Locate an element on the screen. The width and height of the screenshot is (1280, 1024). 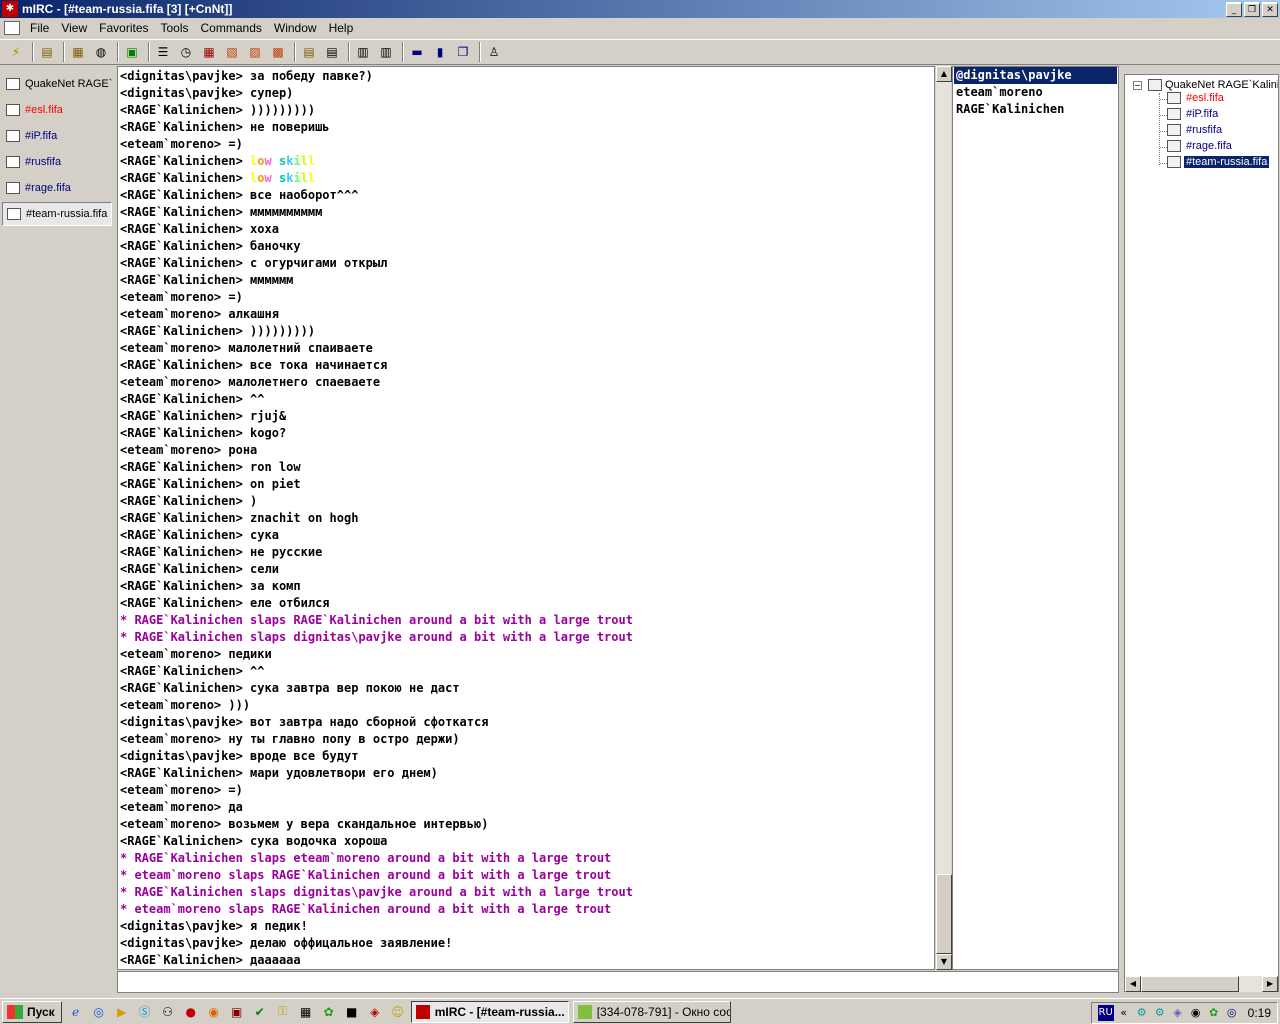
check-icon: ✔ is located at coordinates (260, 1012).